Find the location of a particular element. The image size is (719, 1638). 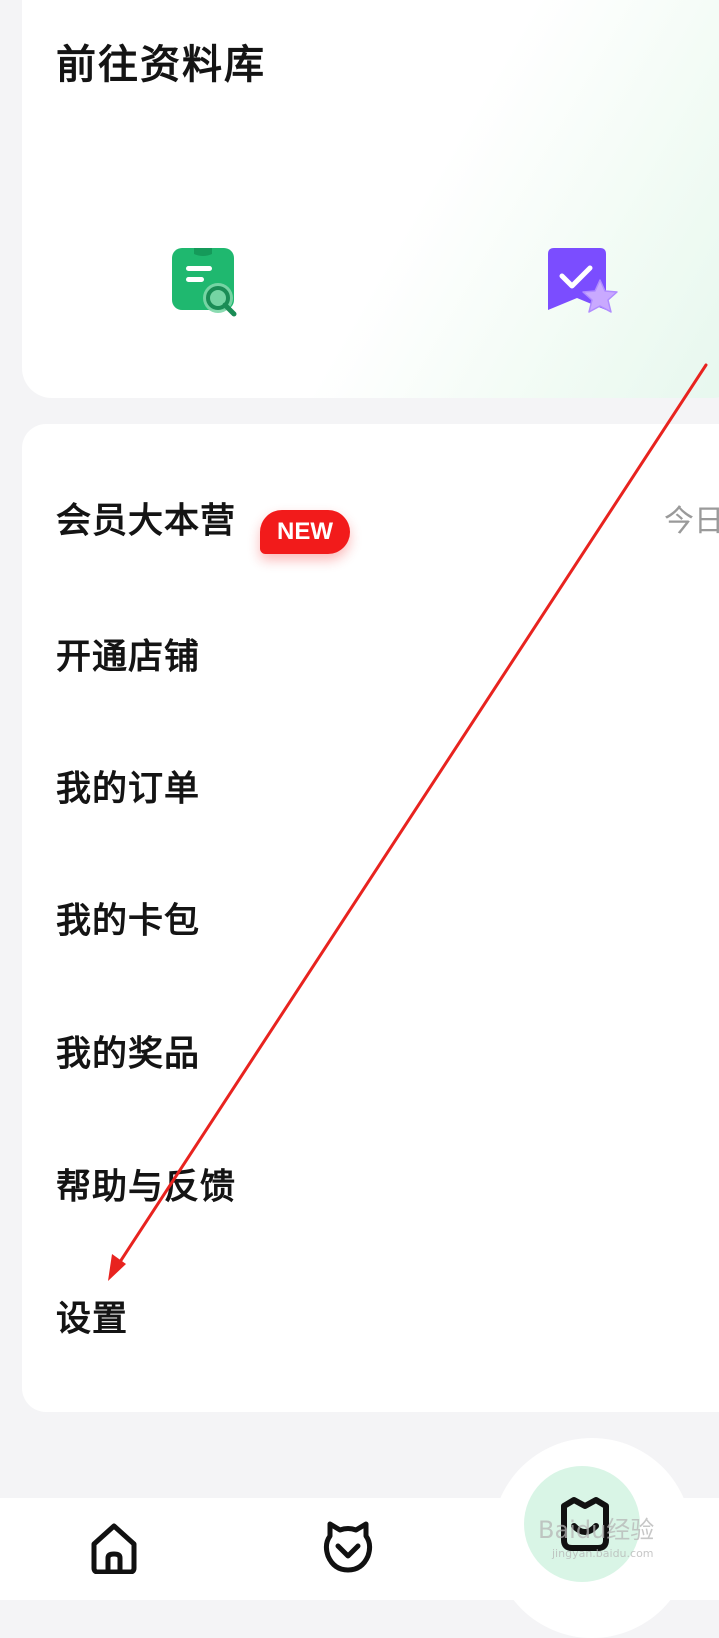

menu-item-label: 我的卡包 is located at coordinates (128, 921).